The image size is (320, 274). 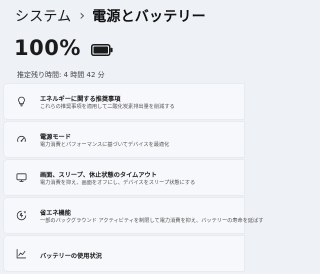 I want to click on item-description: 電力消費を抑え、画面をオフにし、デバイスをスリープ状態にする, so click(x=118, y=183).